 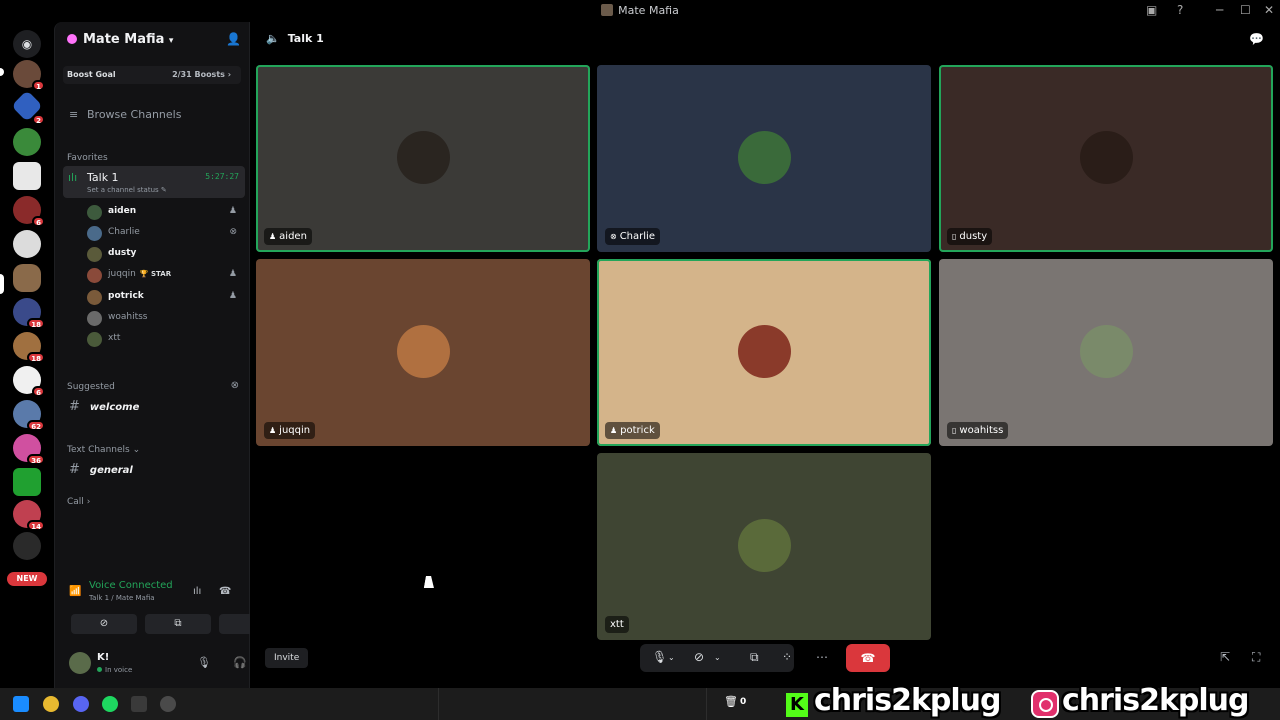 I want to click on xbox-icon: ⊗, so click(x=233, y=232).